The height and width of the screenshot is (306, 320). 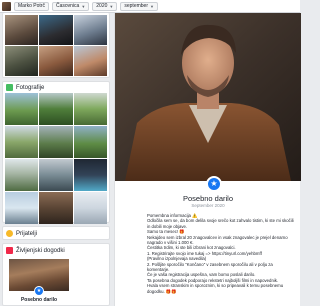 What do you see at coordinates (208, 205) in the screenshot?
I see `post-date: September 2020` at bounding box center [208, 205].